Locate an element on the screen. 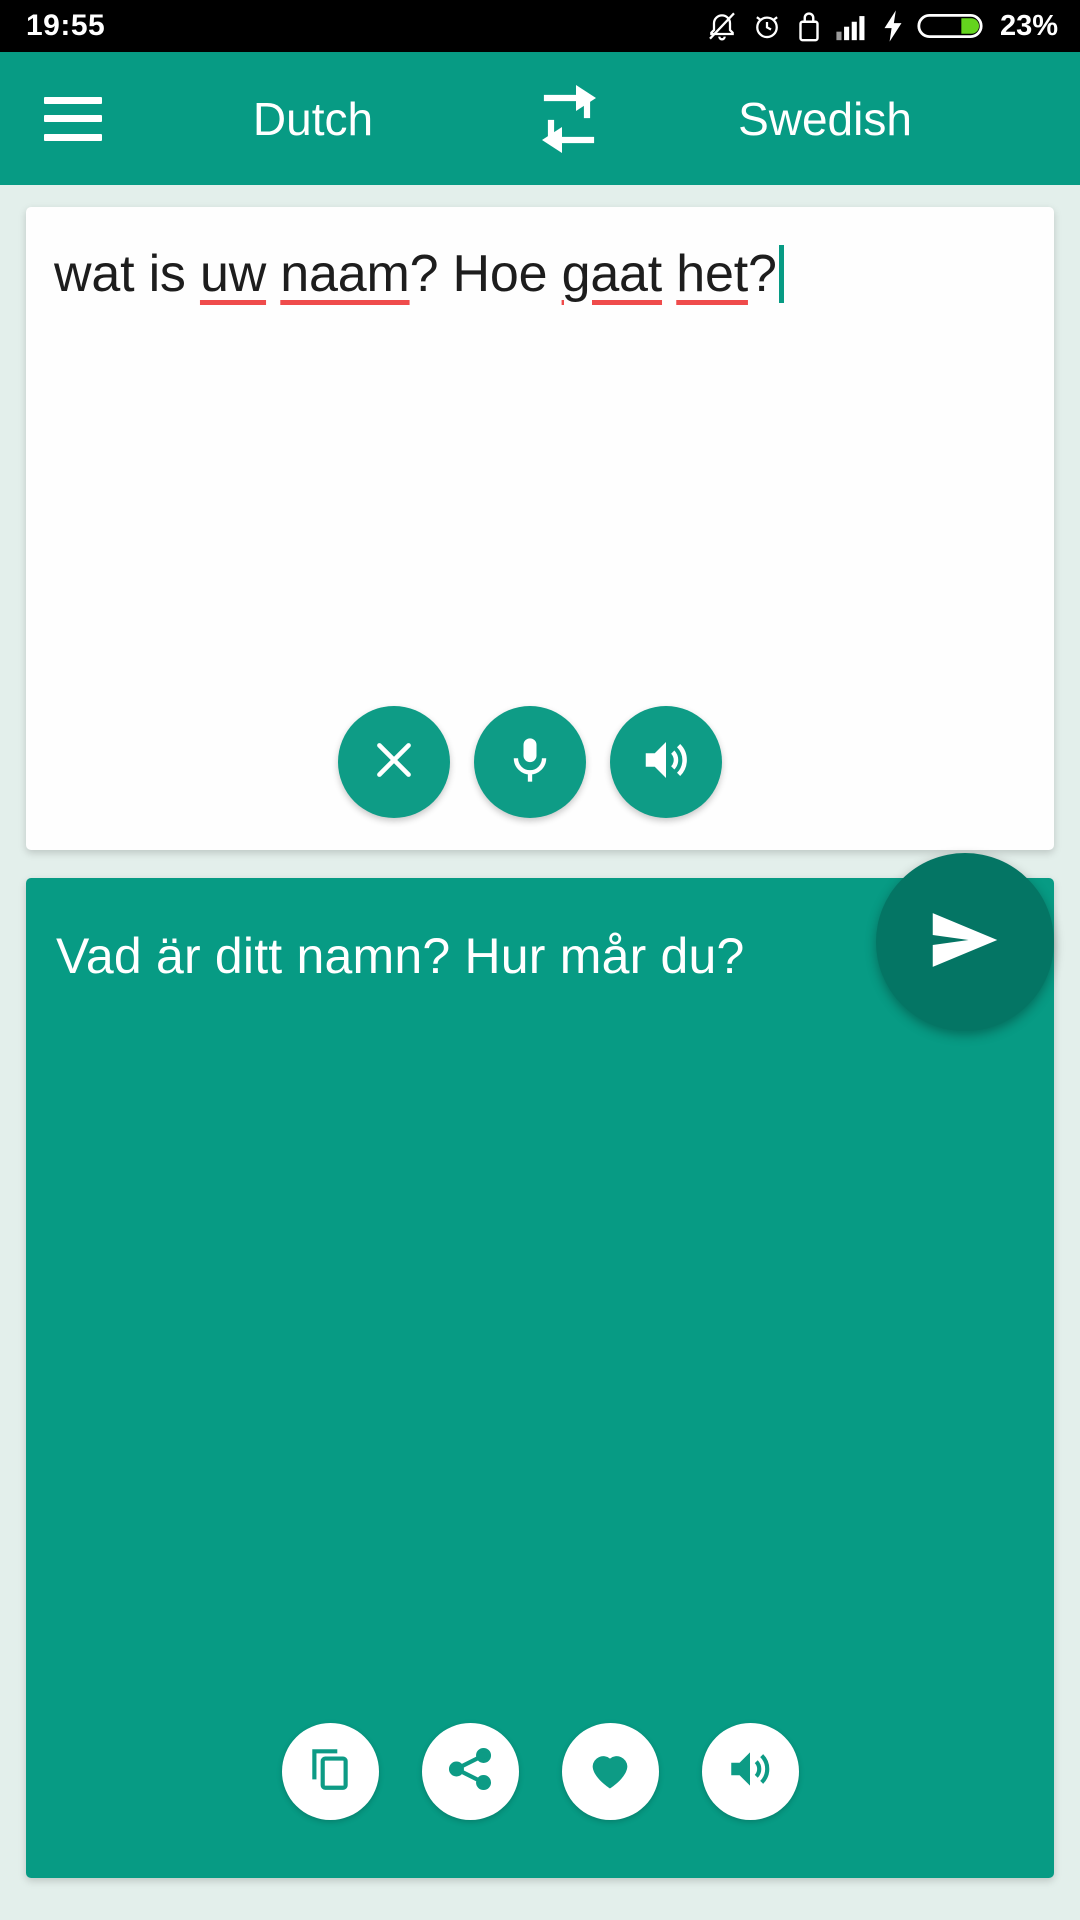 This screenshot has height=1920, width=1080. status-icons: 23% is located at coordinates (882, 26).